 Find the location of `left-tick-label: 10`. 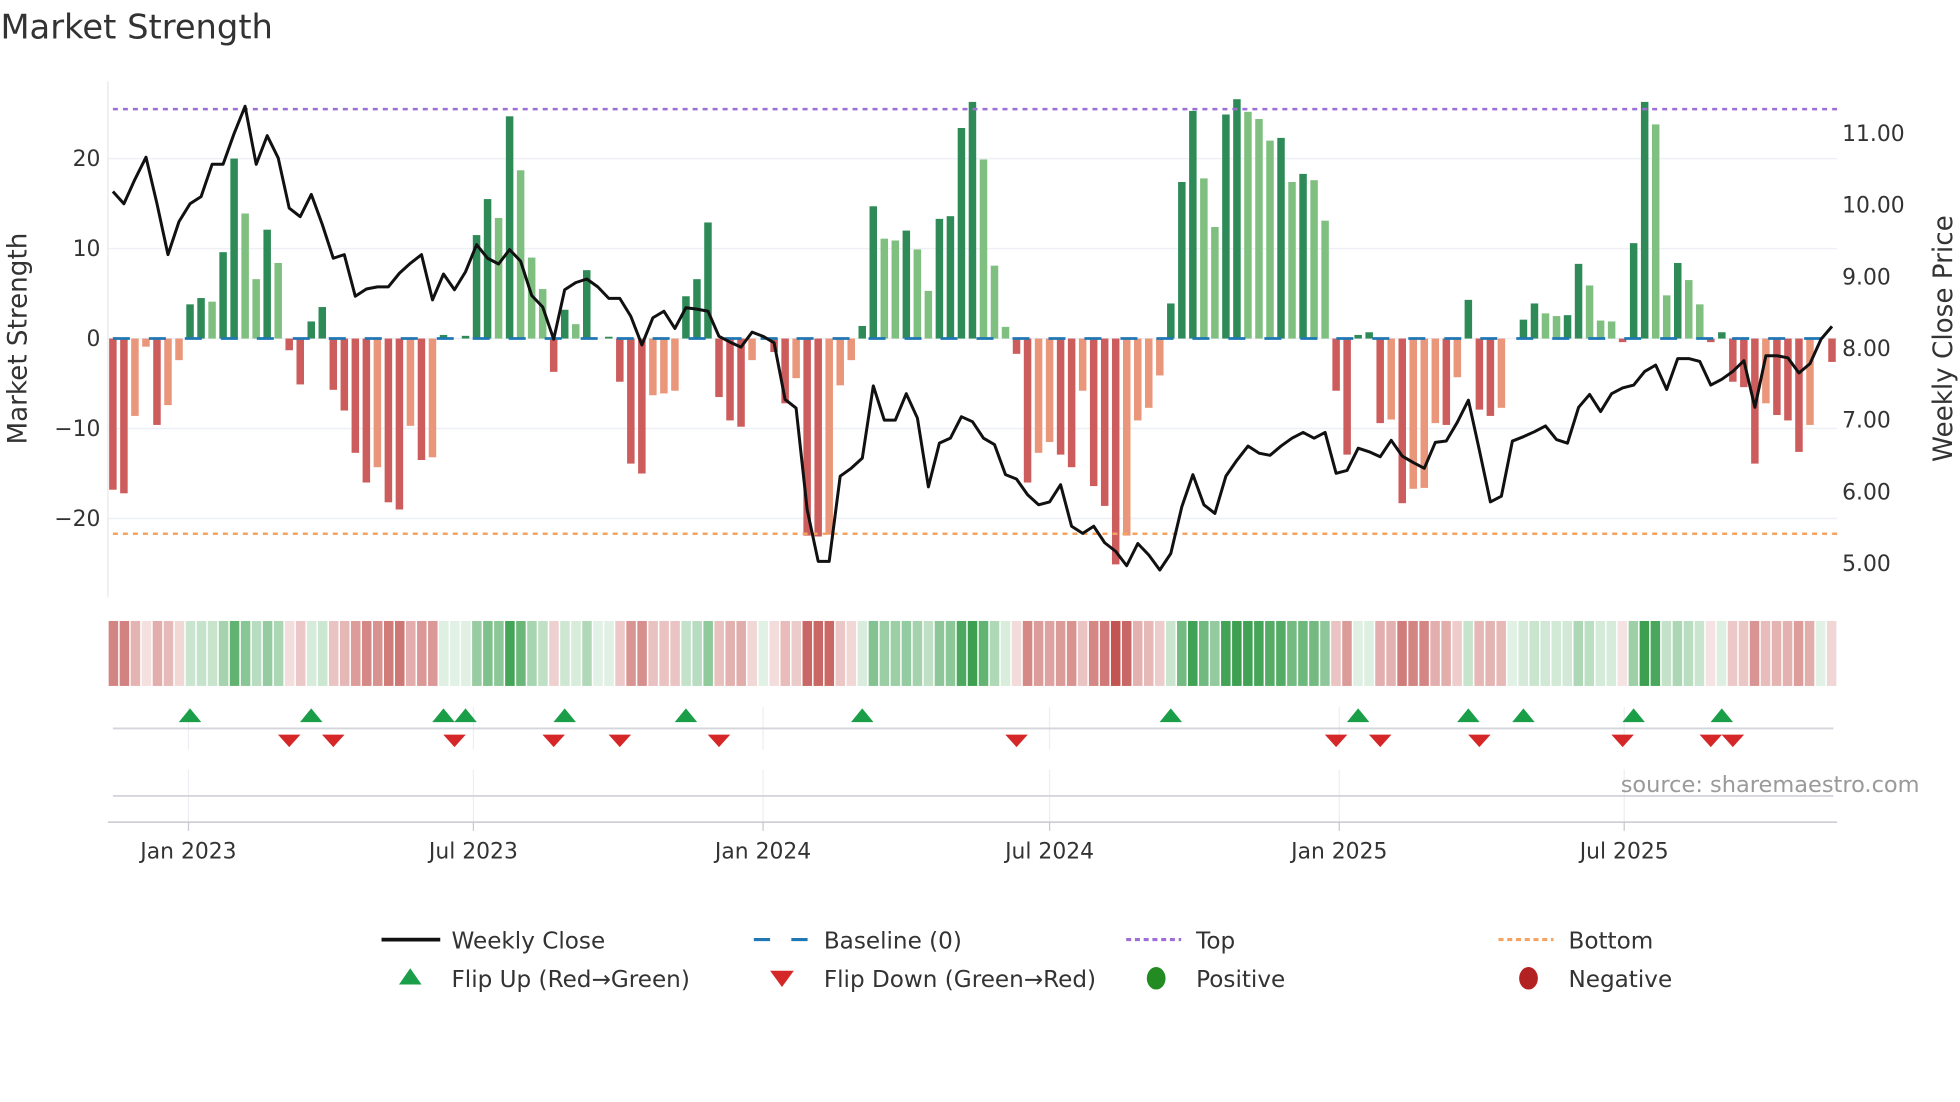

left-tick-label: 10 is located at coordinates (87, 249).